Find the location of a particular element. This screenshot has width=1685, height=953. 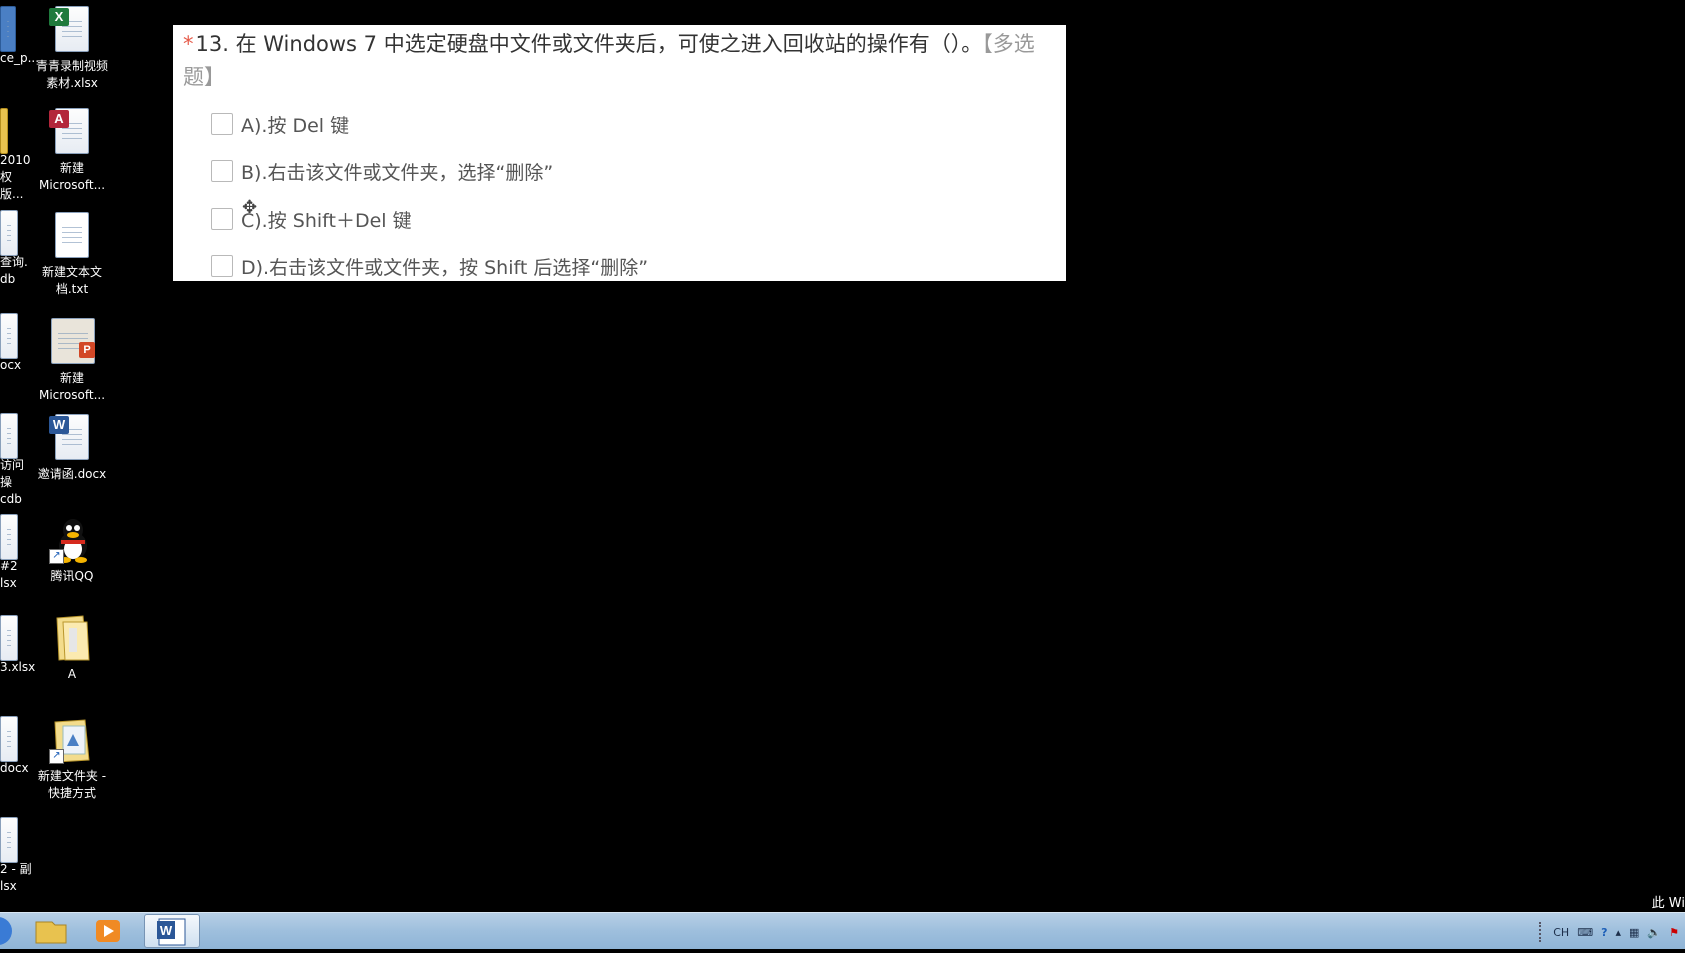

desktop-icon-label: 新建文件夹 - 快捷方式 is located at coordinates (72, 784).